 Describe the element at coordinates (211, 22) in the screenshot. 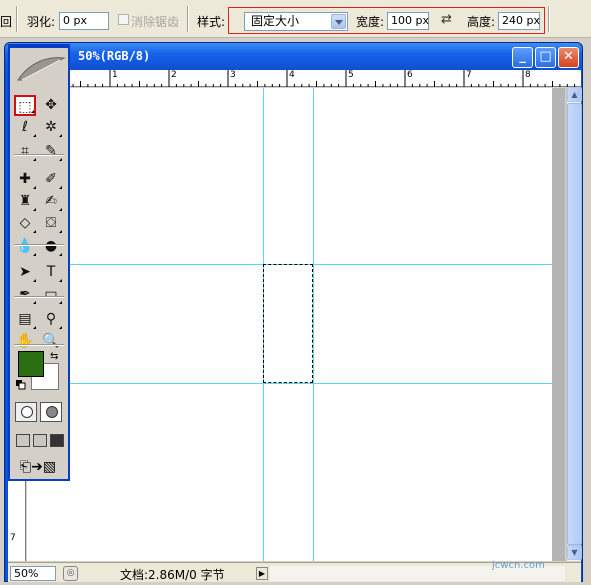

I see `style-label: 样式:` at that location.